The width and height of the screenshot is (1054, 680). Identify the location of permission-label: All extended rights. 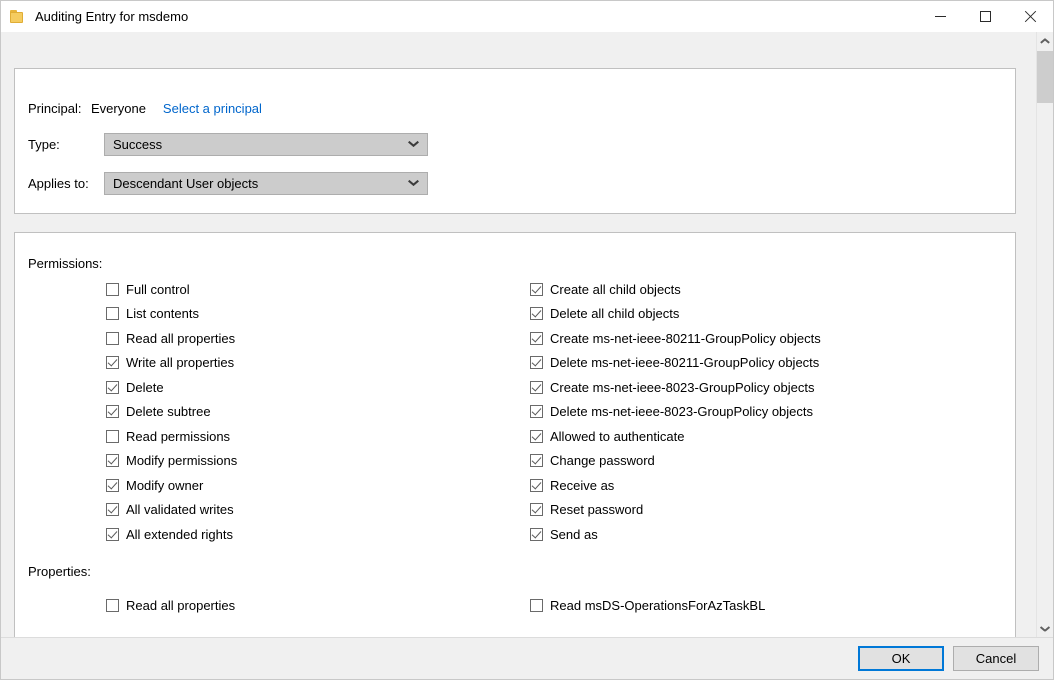
(179, 534).